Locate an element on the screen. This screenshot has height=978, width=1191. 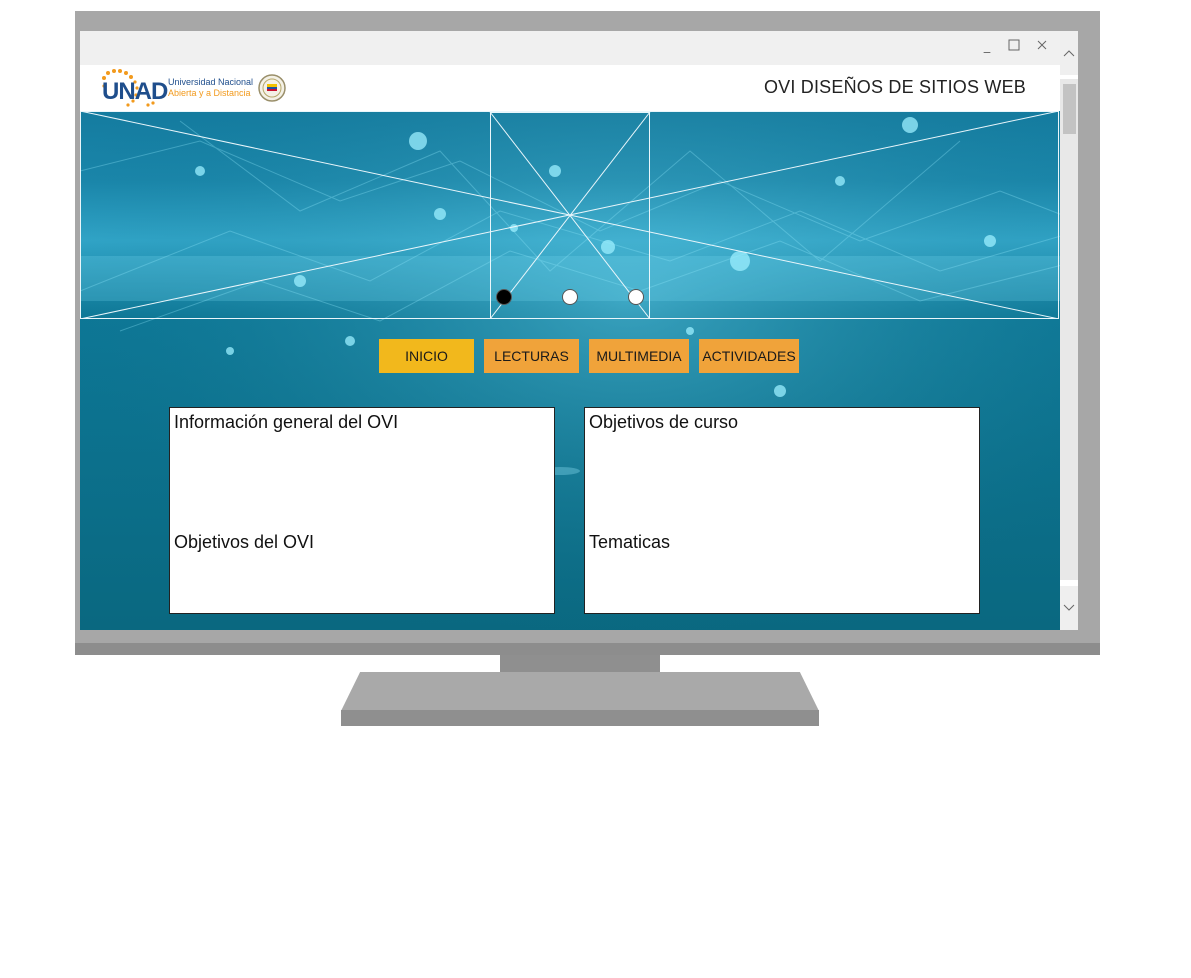
monitor-chin is located at coordinates (587, 649).